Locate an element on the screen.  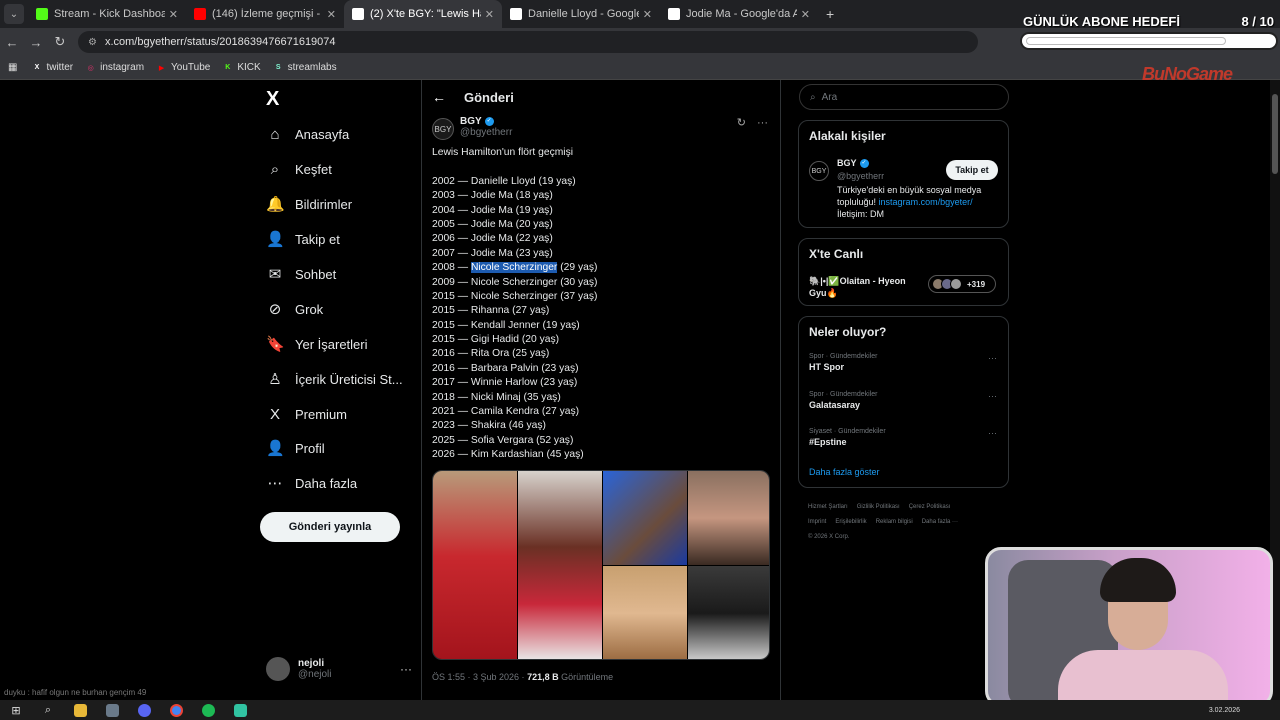
tab-title: Stream - Kick Dashboard is located at coordinates (109, 14).